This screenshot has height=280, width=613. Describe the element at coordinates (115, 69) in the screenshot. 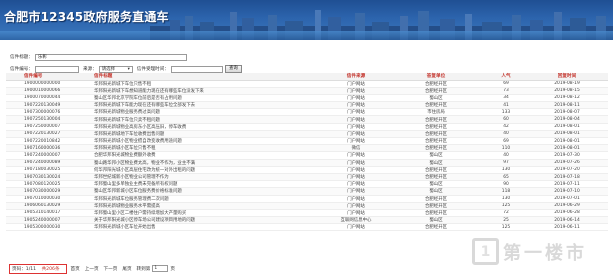

I see `source-select: 请选择 ▾` at that location.